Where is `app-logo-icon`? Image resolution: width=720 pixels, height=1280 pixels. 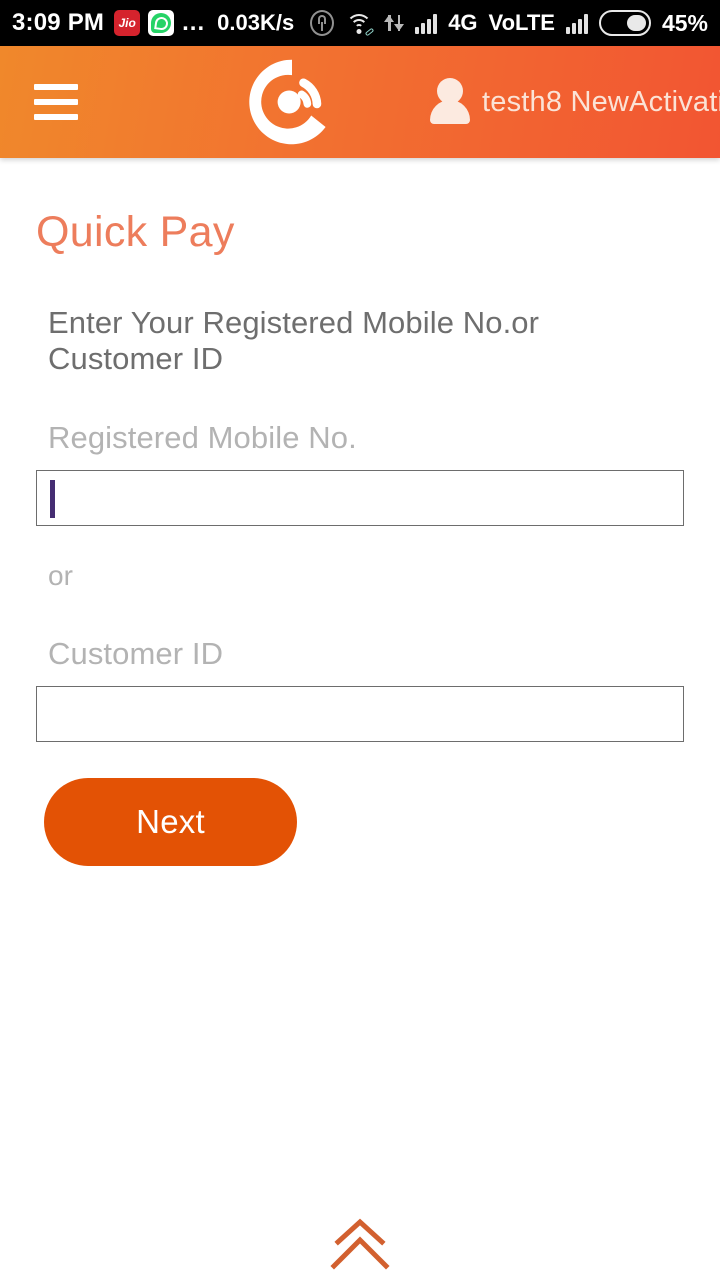
app-logo-icon is located at coordinates (287, 102).